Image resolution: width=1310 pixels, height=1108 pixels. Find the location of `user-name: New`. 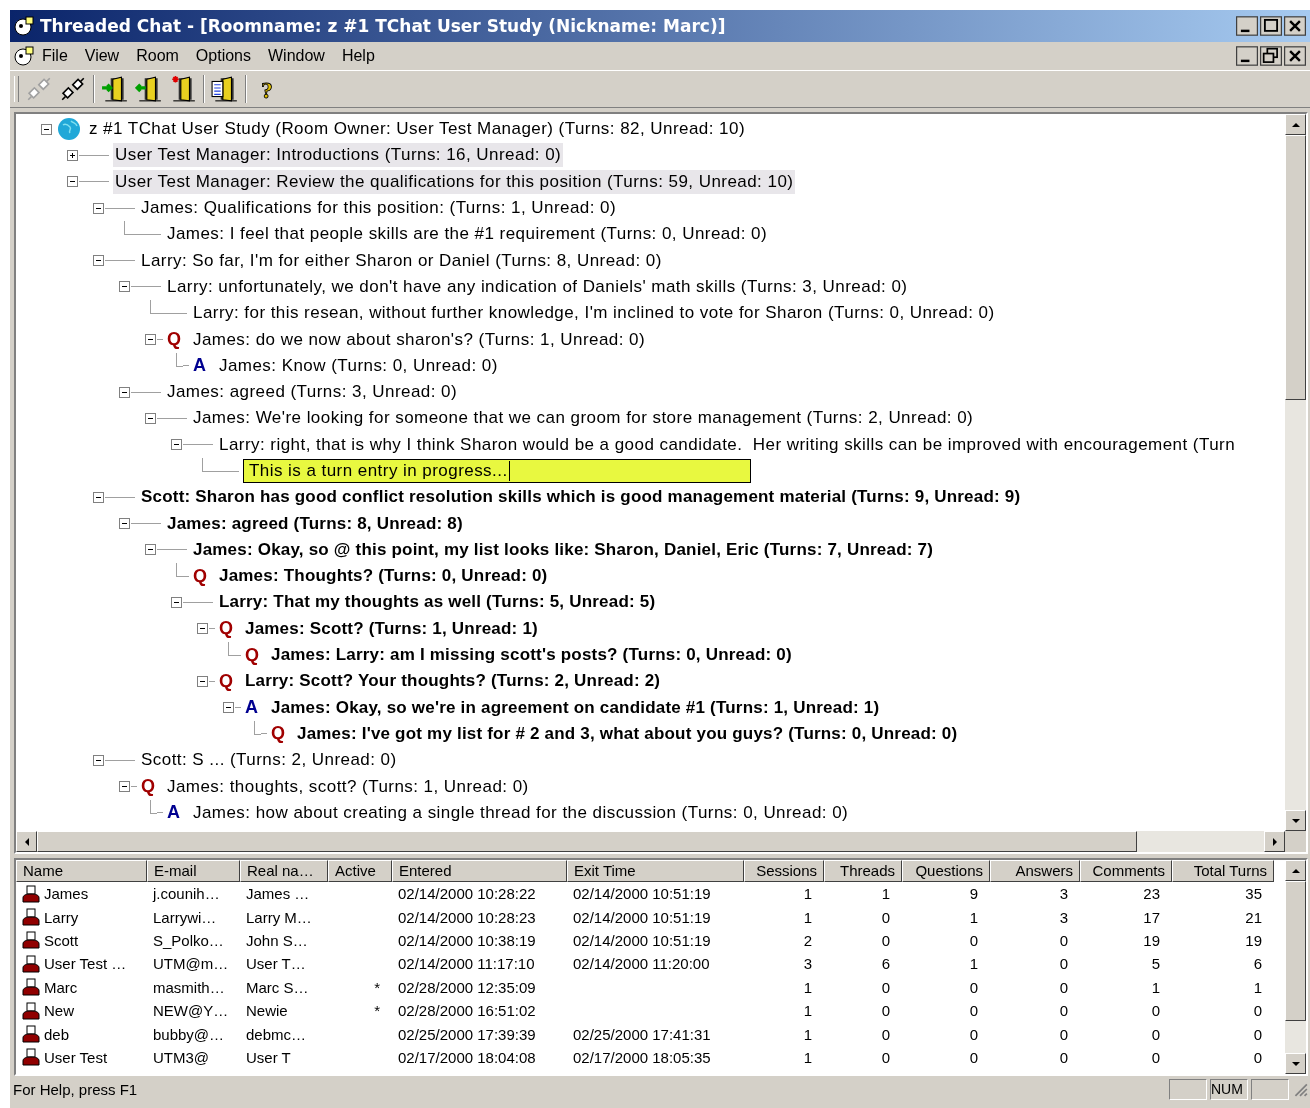

user-name: New is located at coordinates (59, 1011).